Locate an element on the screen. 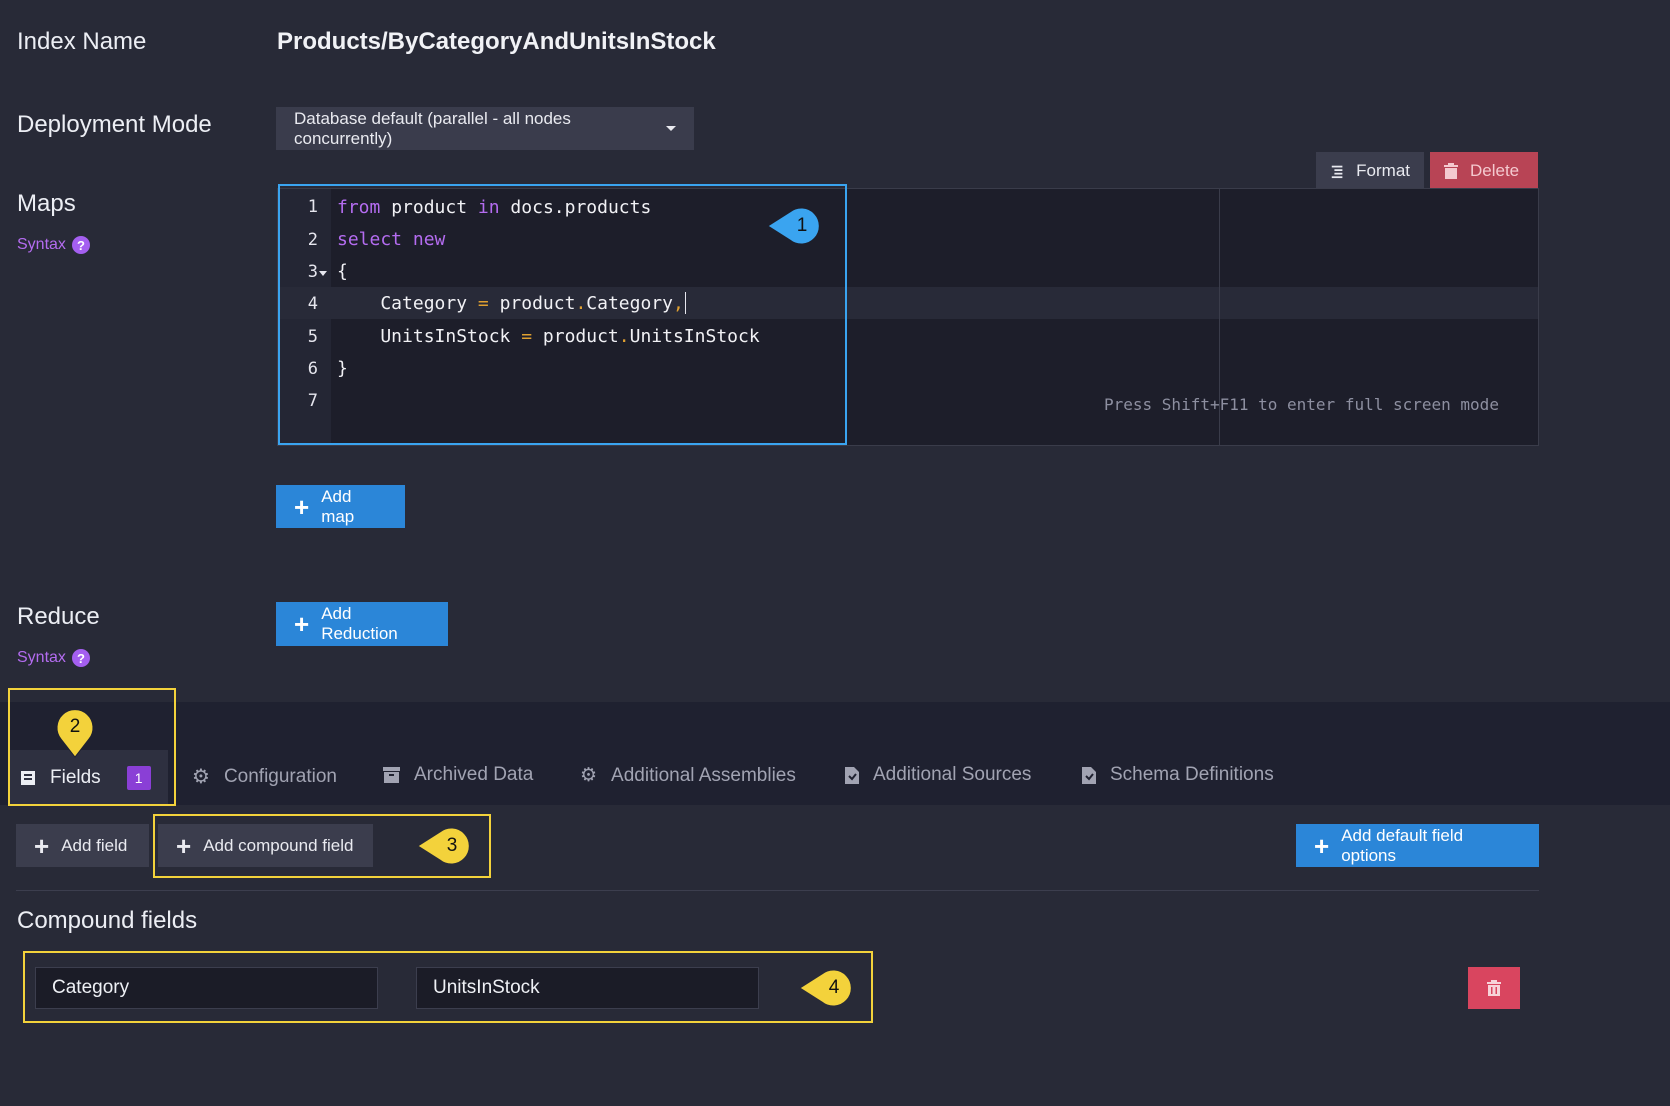 The height and width of the screenshot is (1106, 1670). callout-3-number: 3 is located at coordinates (452, 845).